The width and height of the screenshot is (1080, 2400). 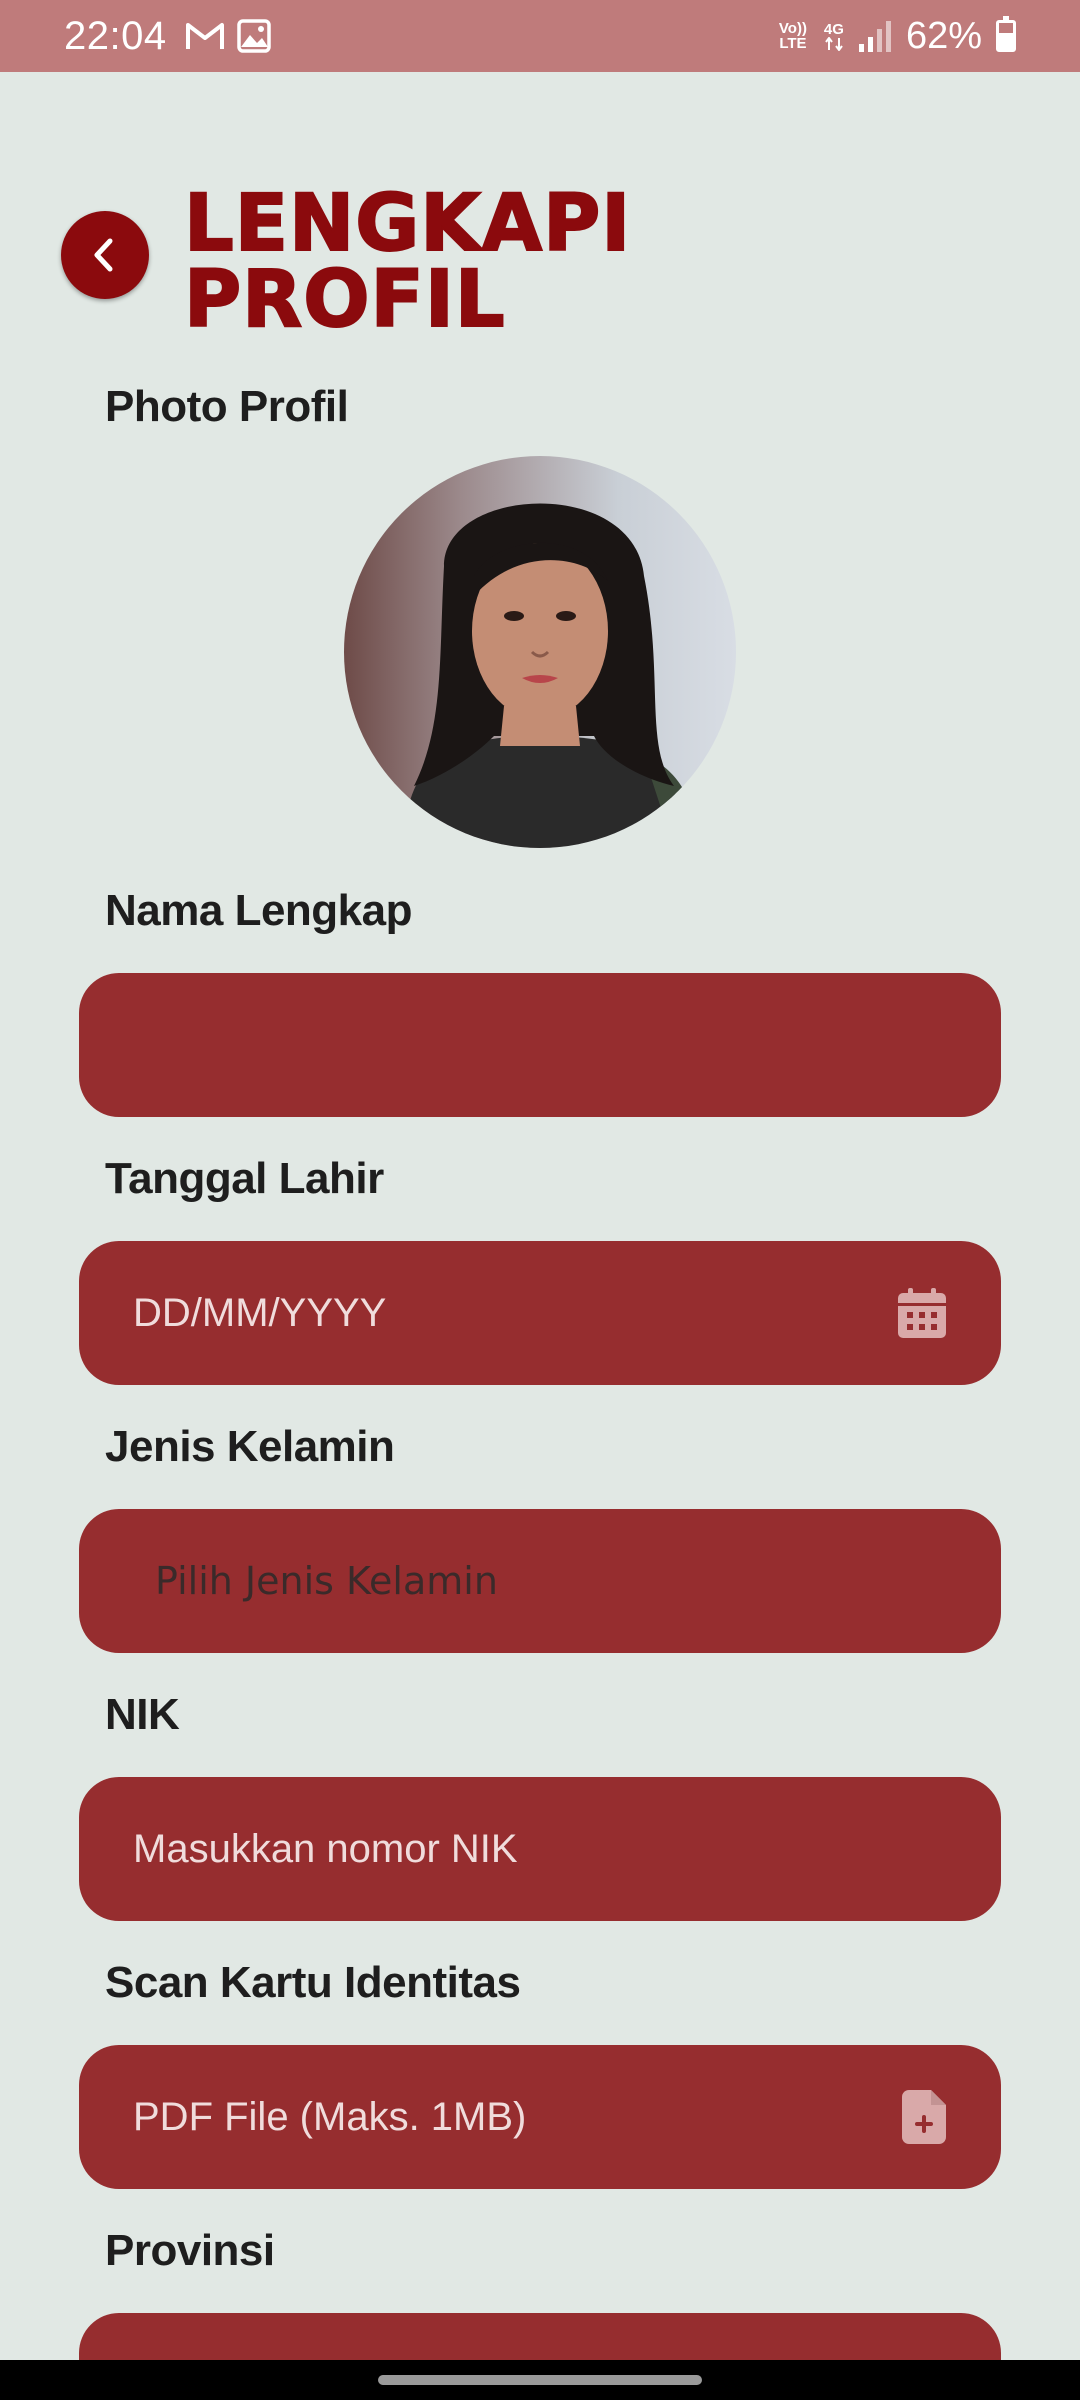 What do you see at coordinates (253, 36) in the screenshot?
I see `gallery-icon` at bounding box center [253, 36].